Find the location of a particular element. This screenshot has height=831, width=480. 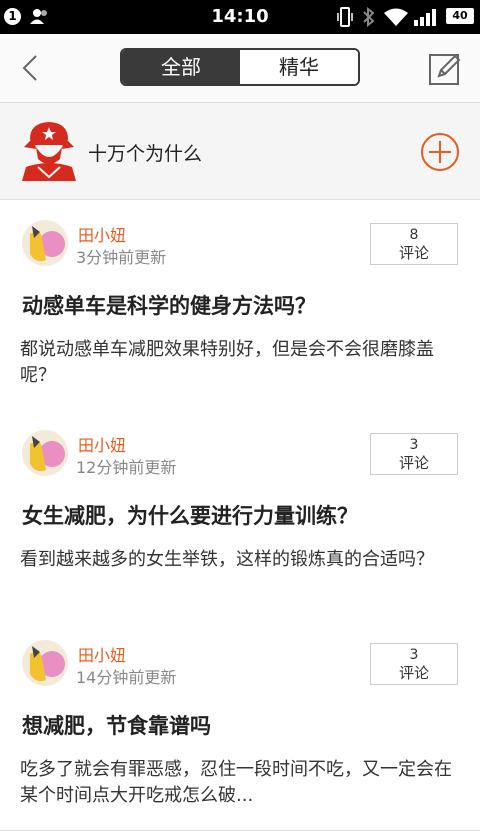

post-time: 14分钟前更新 is located at coordinates (126, 677).